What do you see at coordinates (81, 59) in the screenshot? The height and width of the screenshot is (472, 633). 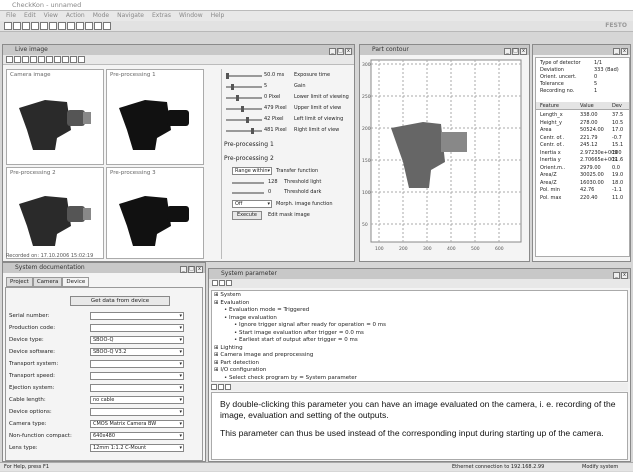 I see `export-icon` at bounding box center [81, 59].